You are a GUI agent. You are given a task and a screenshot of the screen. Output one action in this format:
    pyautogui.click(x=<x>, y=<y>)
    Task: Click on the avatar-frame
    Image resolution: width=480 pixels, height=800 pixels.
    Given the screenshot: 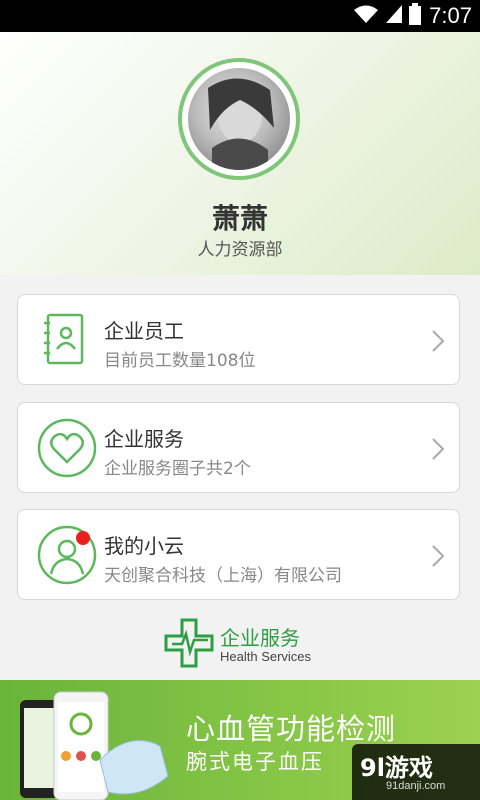 What is the action you would take?
    pyautogui.click(x=239, y=119)
    